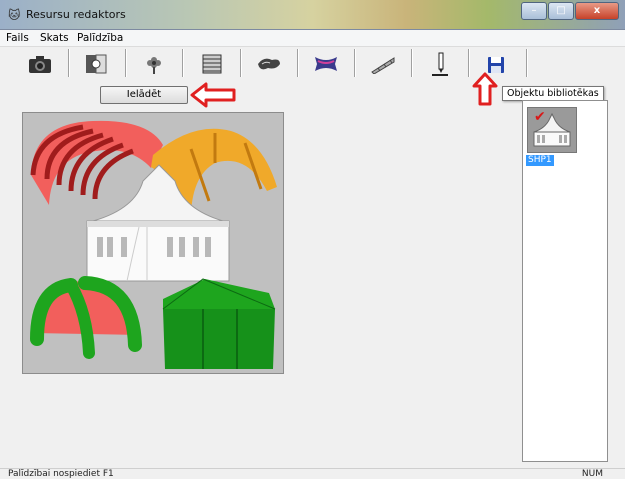  What do you see at coordinates (54, 38) in the screenshot?
I see `menu-view: Skats` at bounding box center [54, 38].